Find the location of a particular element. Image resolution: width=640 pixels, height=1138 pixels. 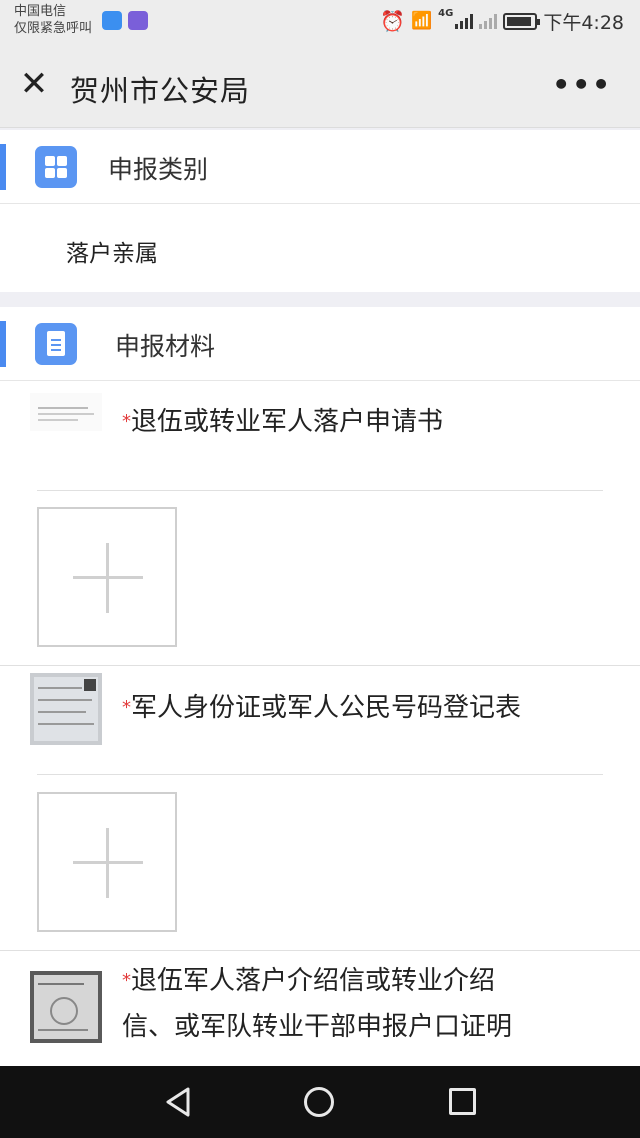

category-title: 申报类别 is located at coordinates (158, 169).